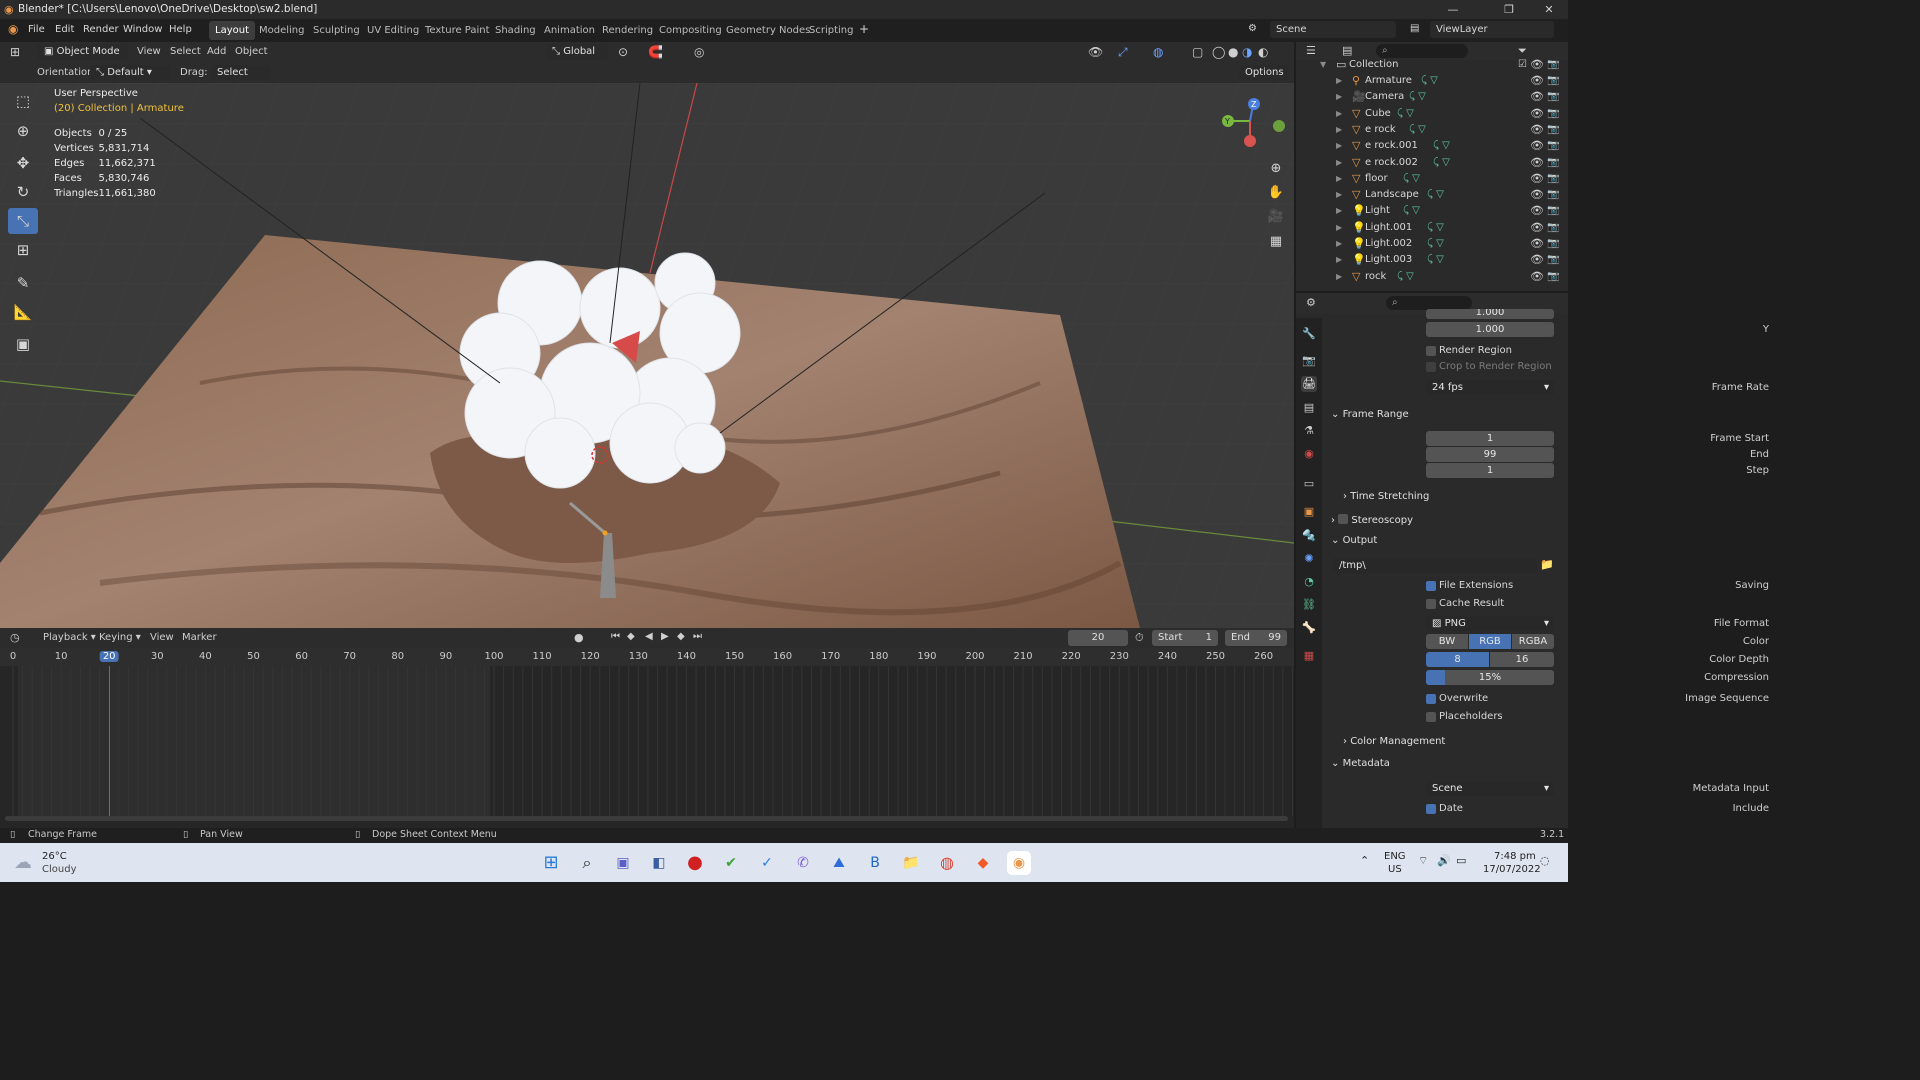  Describe the element at coordinates (1309, 361) in the screenshot. I see `render-tab-icon: 📷` at that location.